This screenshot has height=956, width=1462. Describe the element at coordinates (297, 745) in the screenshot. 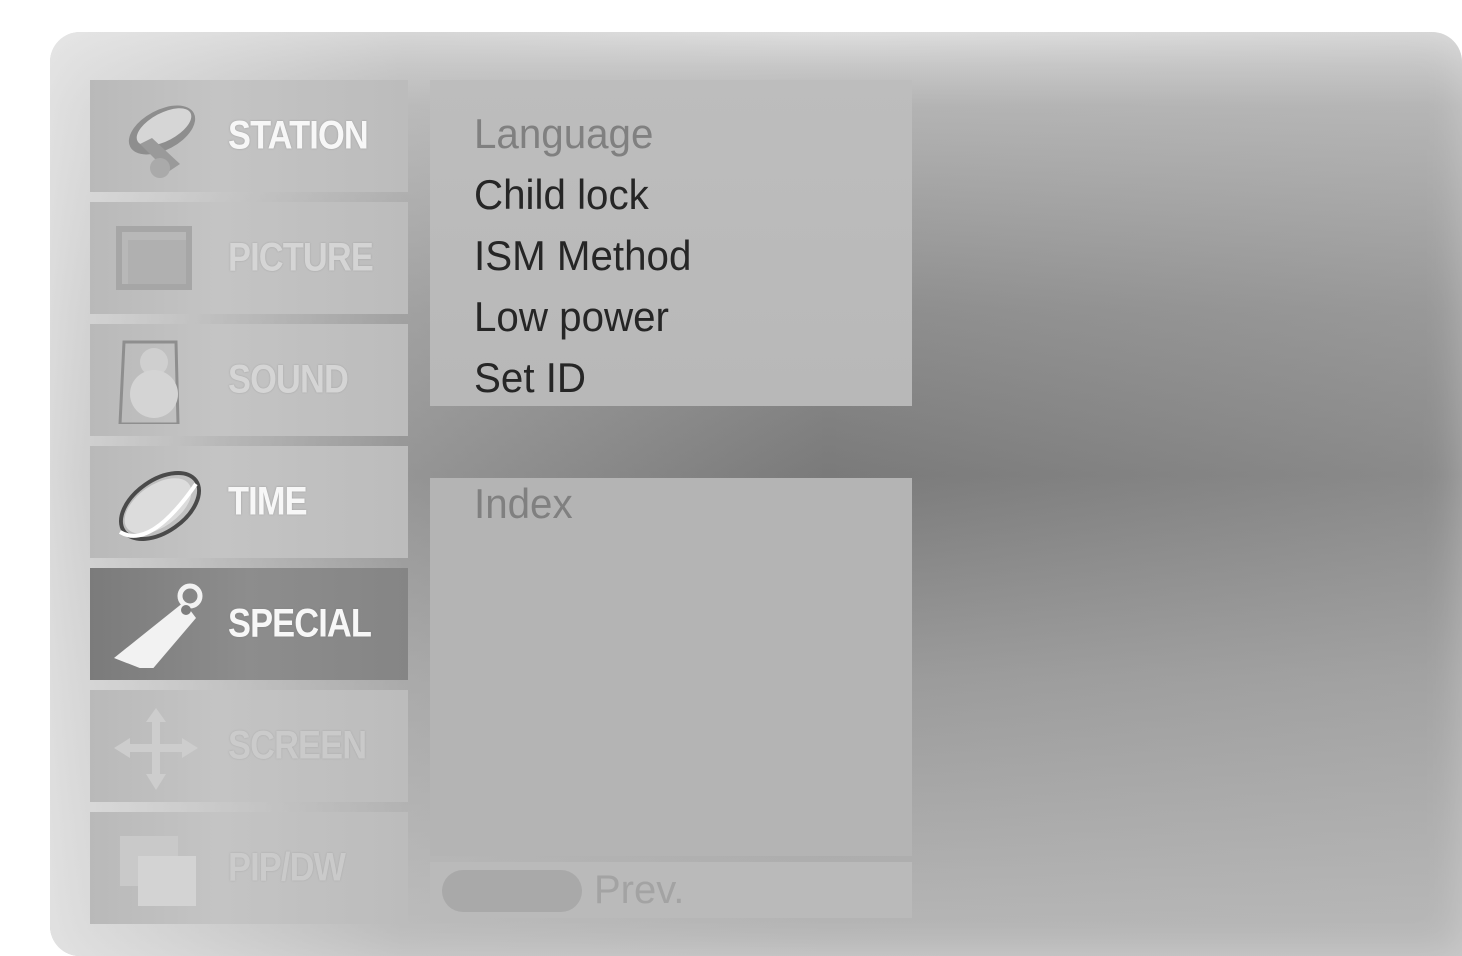

I see `menu-item-label: SCREEN` at that location.